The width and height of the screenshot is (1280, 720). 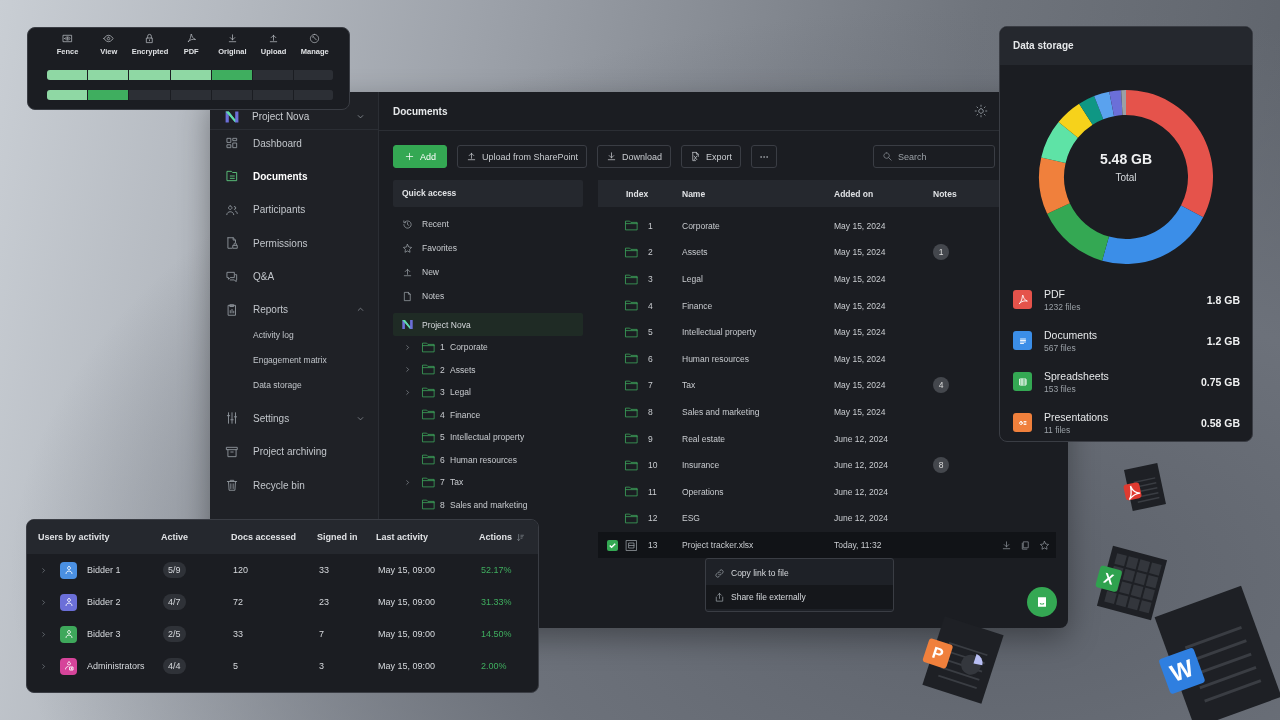 I want to click on sidebar-item: Settings, so click(x=294, y=418).